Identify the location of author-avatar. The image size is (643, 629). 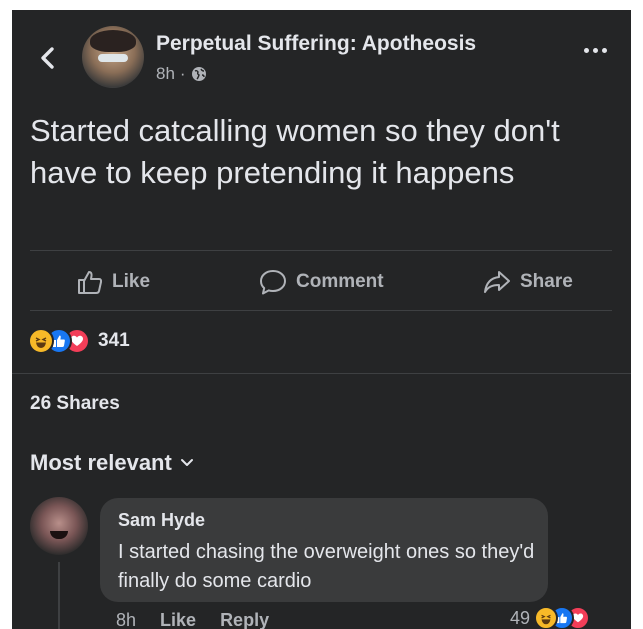
(113, 57).